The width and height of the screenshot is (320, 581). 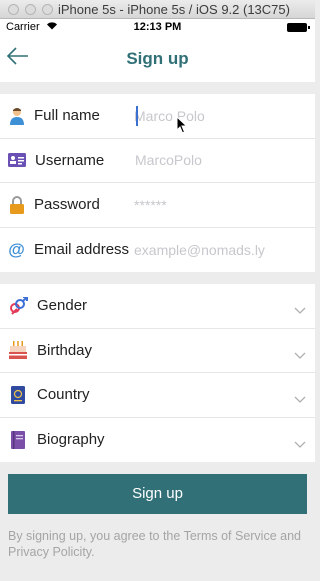 I want to click on gender-icon, so click(x=18, y=306).